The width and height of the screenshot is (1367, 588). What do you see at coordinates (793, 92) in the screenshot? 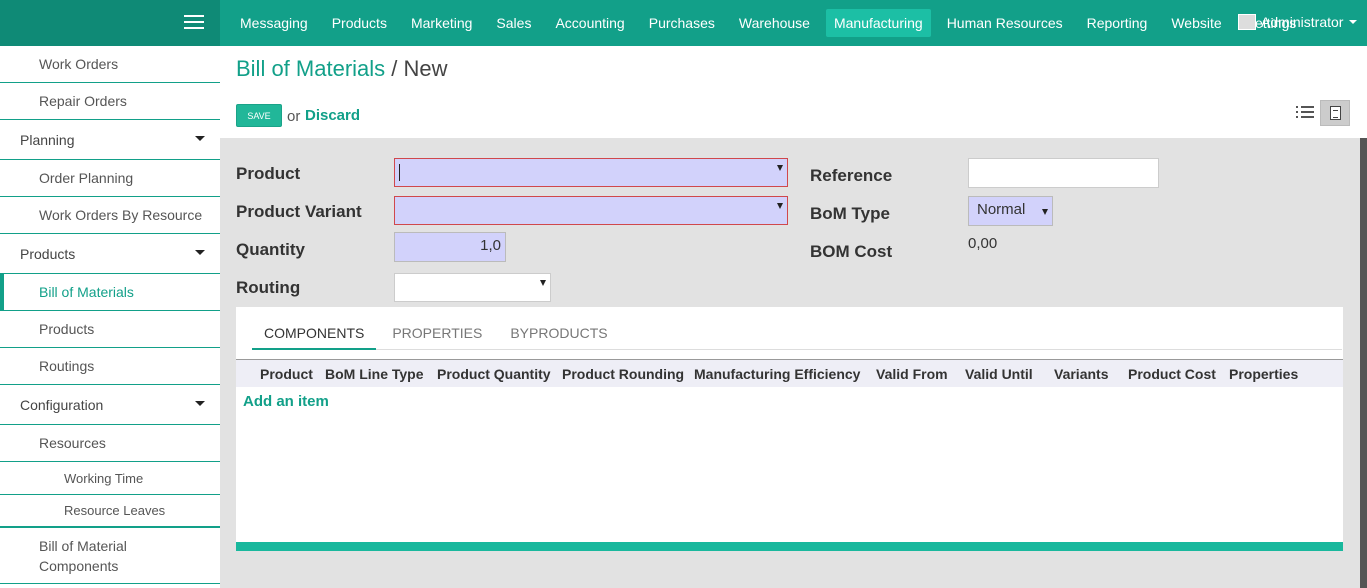
I see `control-panel: Bill of Materials / New SAVE or Discard` at bounding box center [793, 92].